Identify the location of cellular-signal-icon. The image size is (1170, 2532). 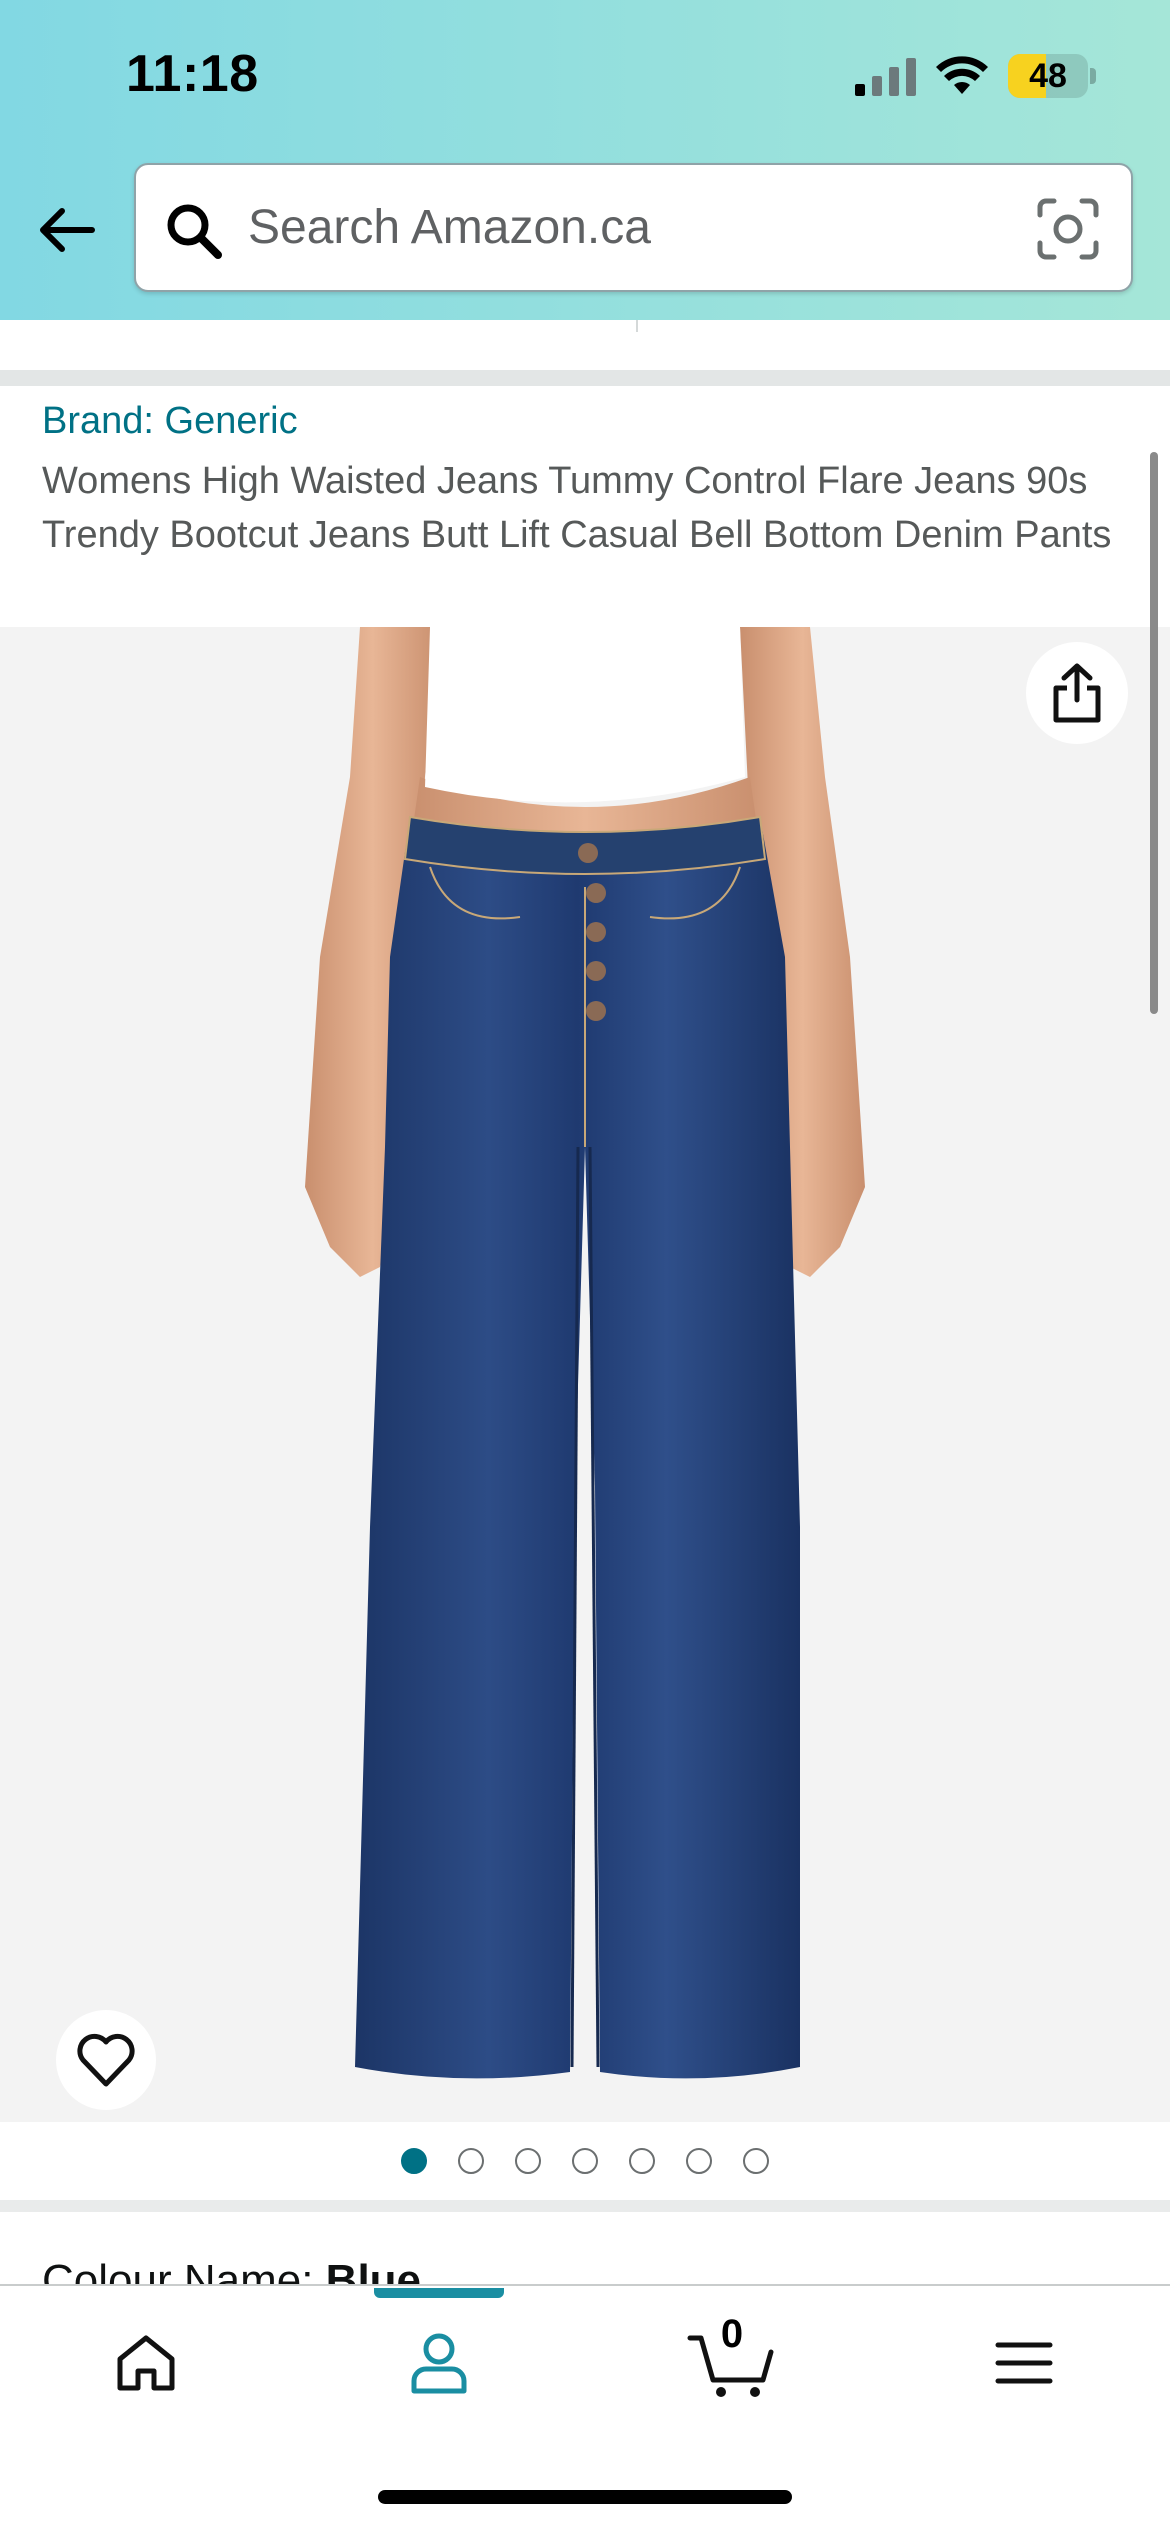
(885, 77).